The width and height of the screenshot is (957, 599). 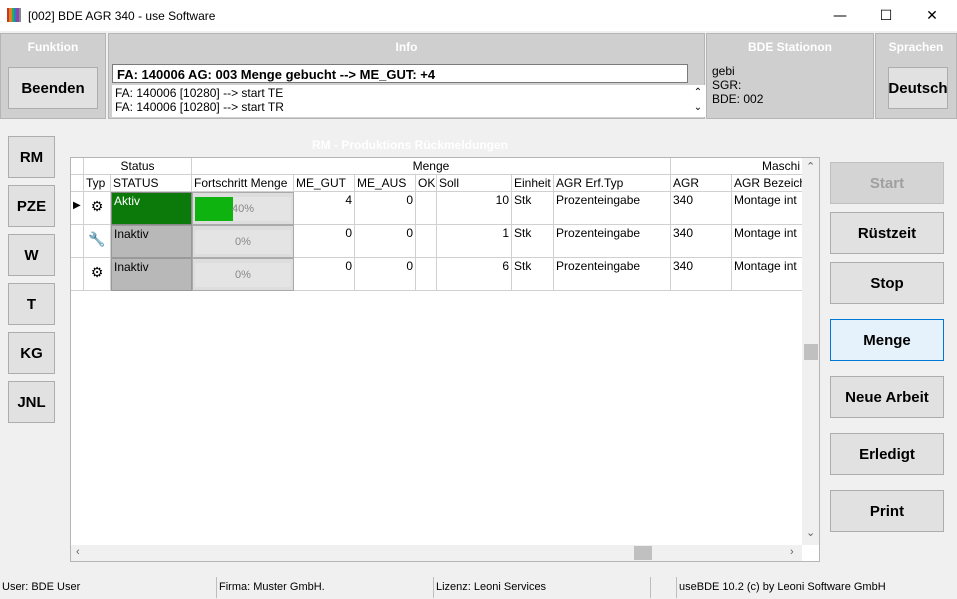 What do you see at coordinates (663, 587) in the screenshot?
I see `status-extra` at bounding box center [663, 587].